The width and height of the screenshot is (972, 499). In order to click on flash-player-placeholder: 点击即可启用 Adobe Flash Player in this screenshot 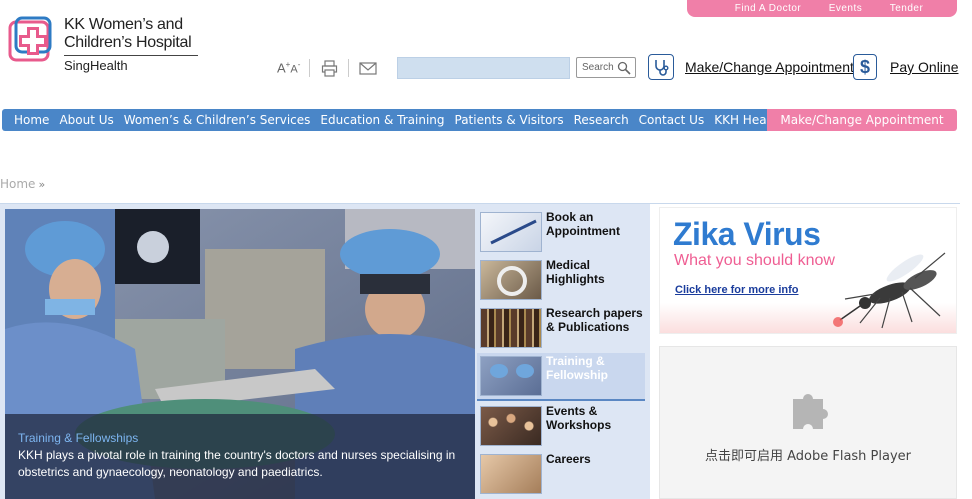, I will do `click(808, 422)`.